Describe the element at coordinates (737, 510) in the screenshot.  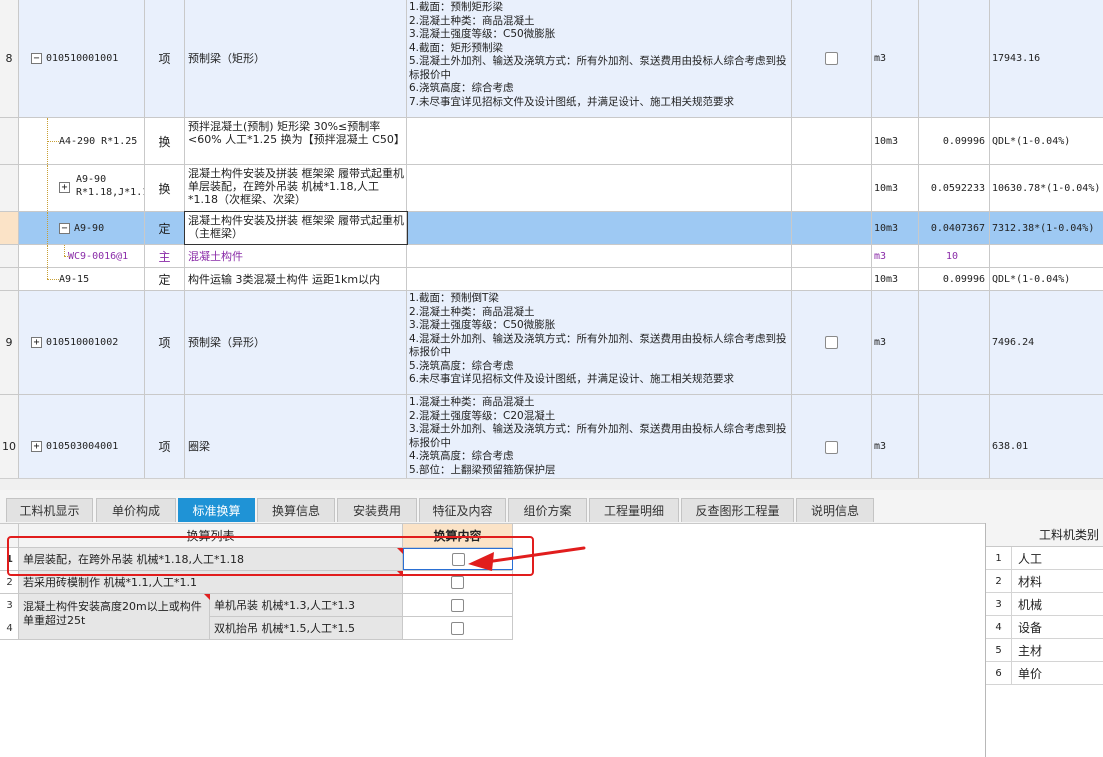
I see `tab-graphic-quantity: 反查图形工程量` at that location.